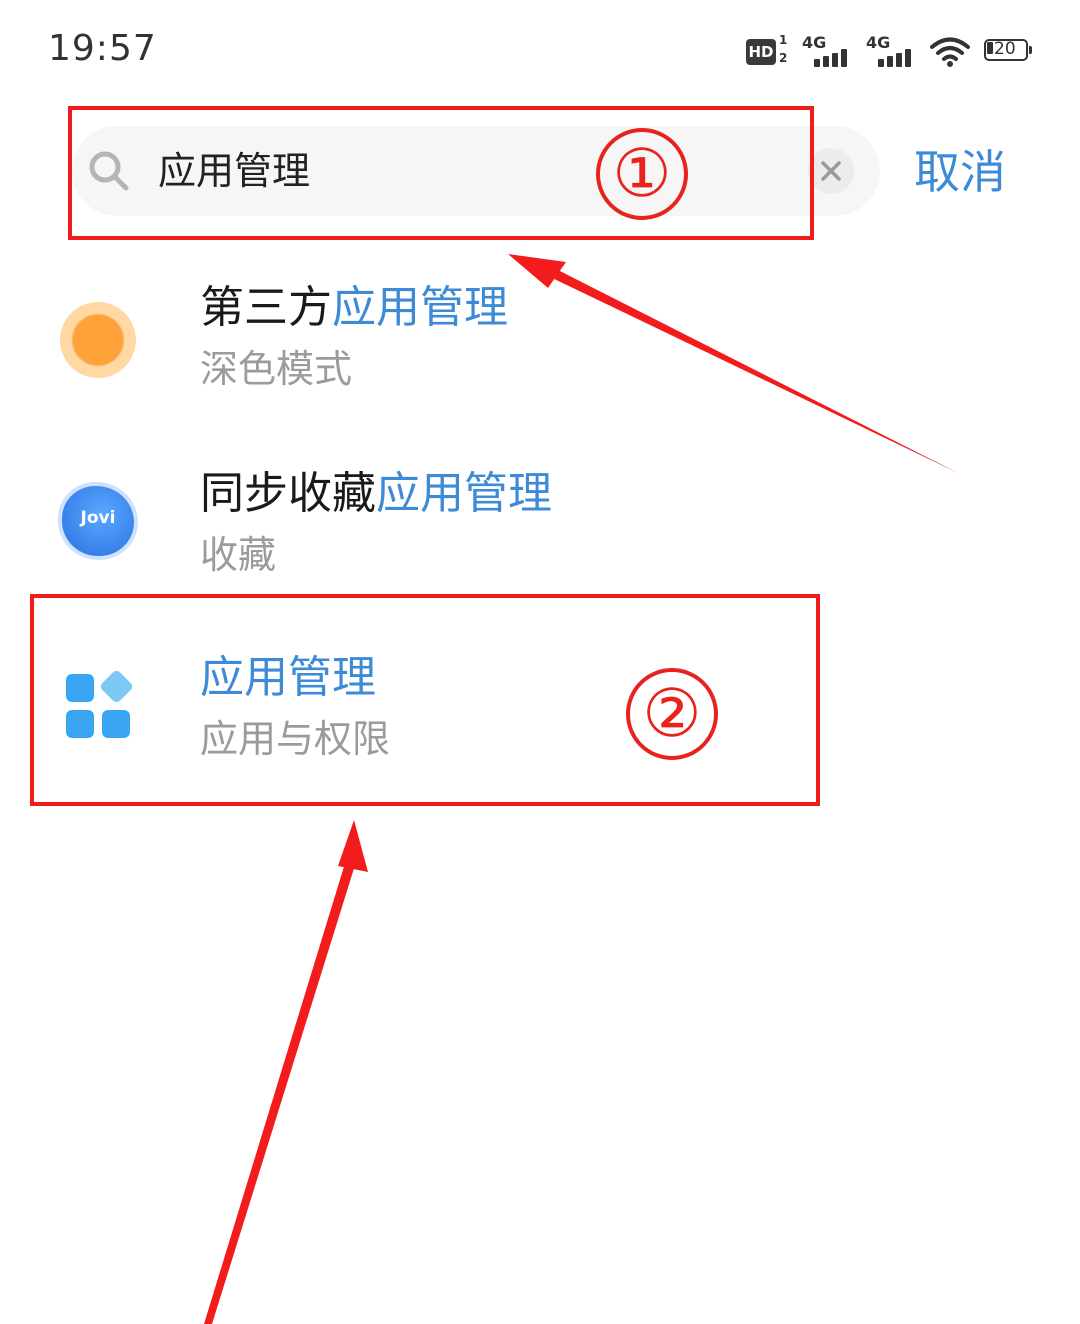 Image resolution: width=1080 pixels, height=1324 pixels. I want to click on annotation-arrow-2-head, so click(353, 846).